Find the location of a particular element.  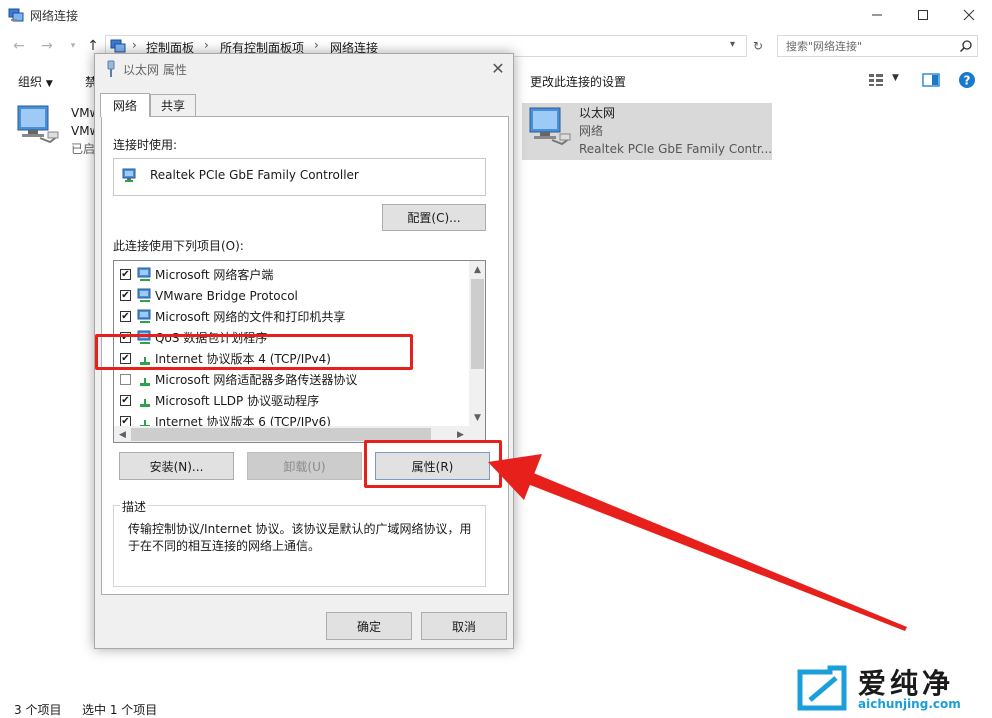

list-item: ✔ Microsoft 网络客户端 is located at coordinates (290, 274).